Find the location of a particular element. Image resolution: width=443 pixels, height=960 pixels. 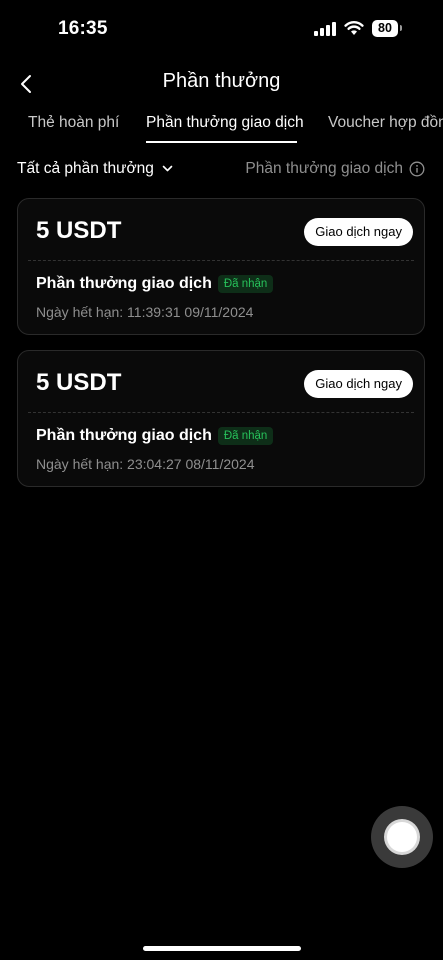

reward-filter-dropdown: Tất cả phần thưởng is located at coordinates (95, 169).